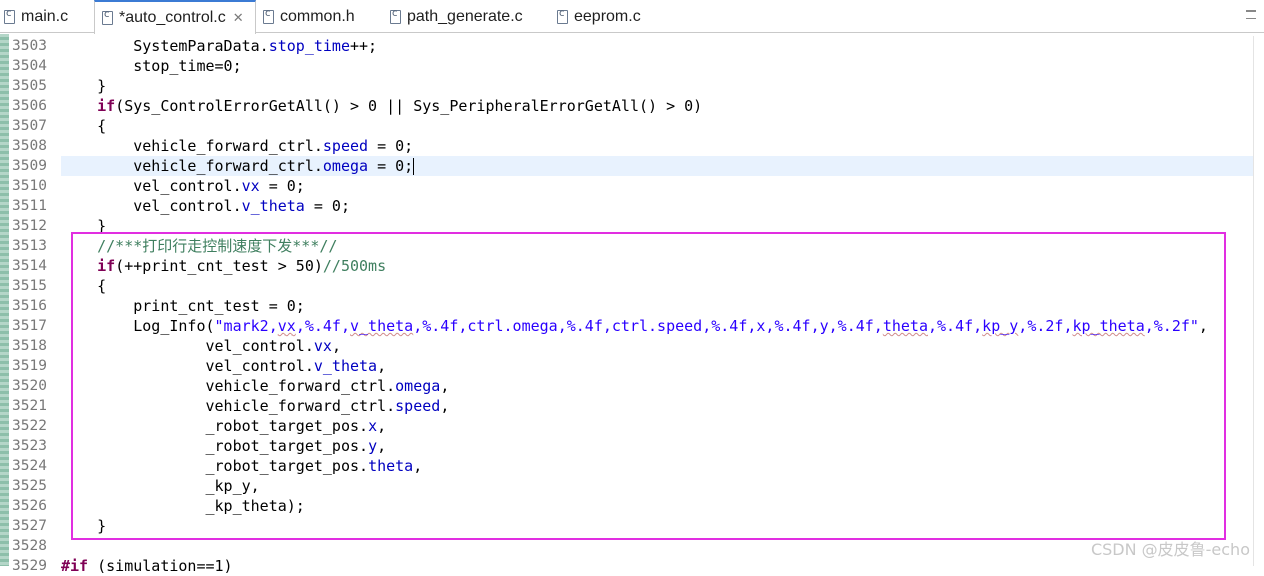  I want to click on code-line: 3507 {, so click(628, 126).